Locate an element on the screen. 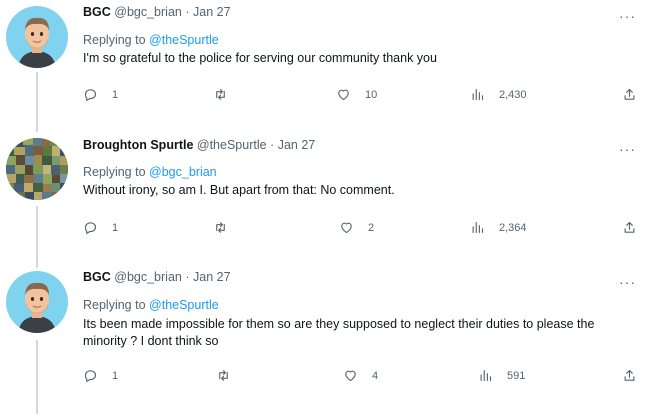 The image size is (650, 414). like-count: 10 is located at coordinates (371, 94).